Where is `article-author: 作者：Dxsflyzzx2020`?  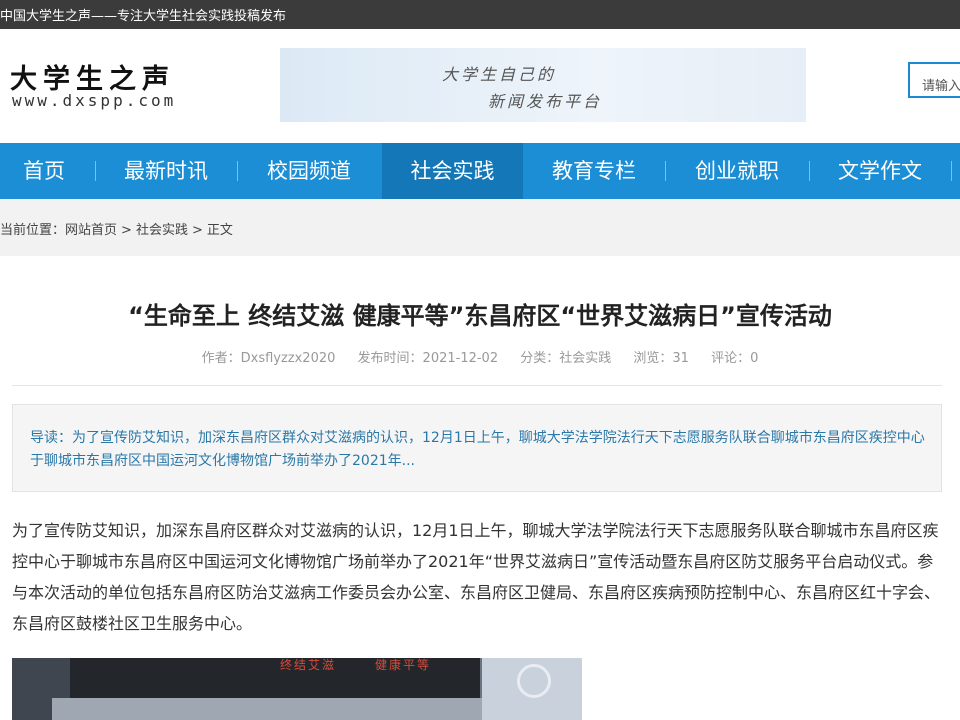 article-author: 作者：Dxsflyzzx2020 is located at coordinates (268, 358).